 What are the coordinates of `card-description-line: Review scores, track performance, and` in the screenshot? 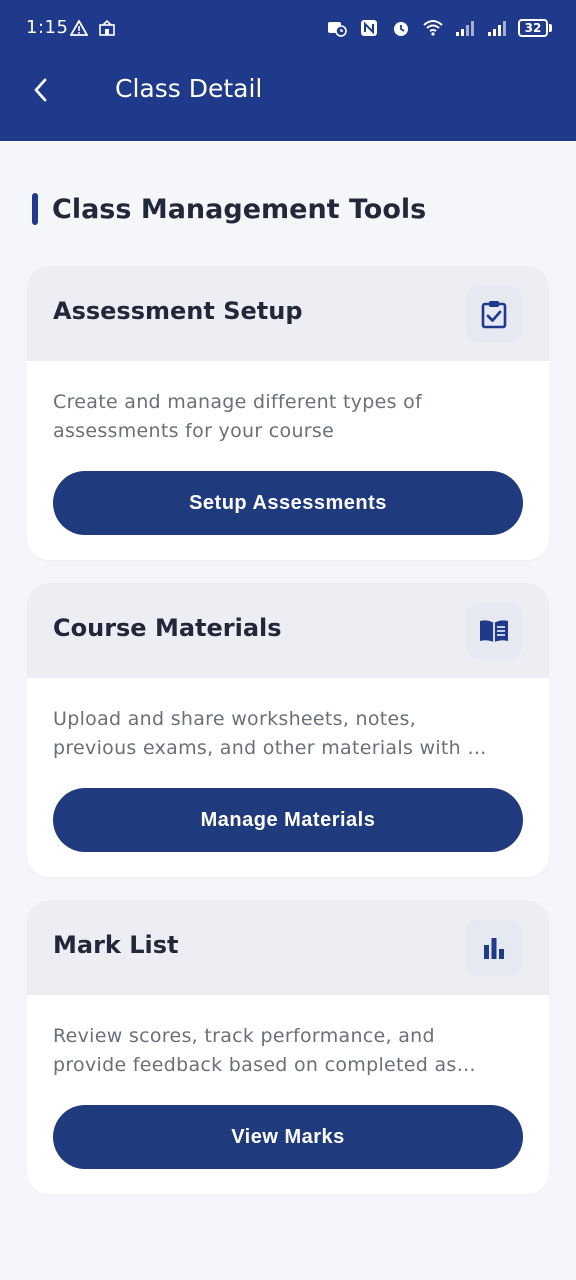 It's located at (244, 1036).